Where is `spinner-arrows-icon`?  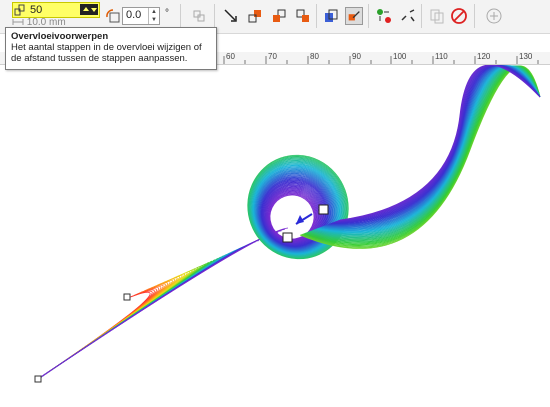
spinner-arrows-icon is located at coordinates (90, 9).